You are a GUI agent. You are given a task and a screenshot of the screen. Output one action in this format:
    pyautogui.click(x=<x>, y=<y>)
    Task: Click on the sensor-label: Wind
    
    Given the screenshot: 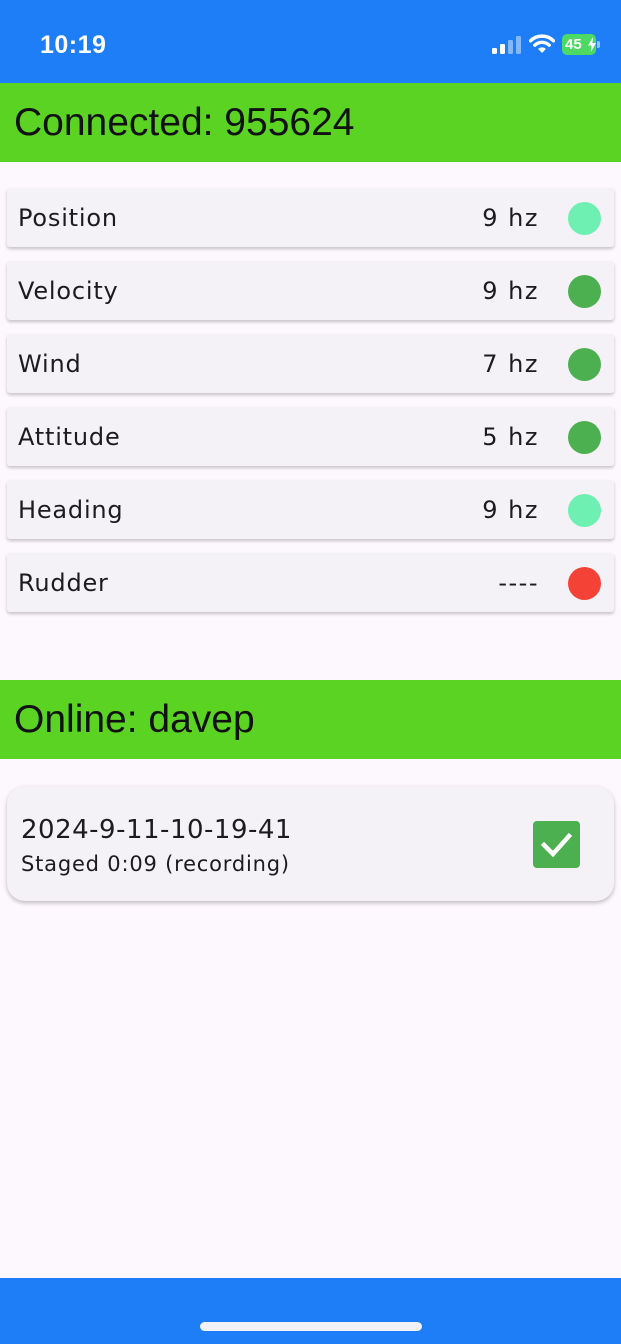 What is the action you would take?
    pyautogui.click(x=50, y=364)
    